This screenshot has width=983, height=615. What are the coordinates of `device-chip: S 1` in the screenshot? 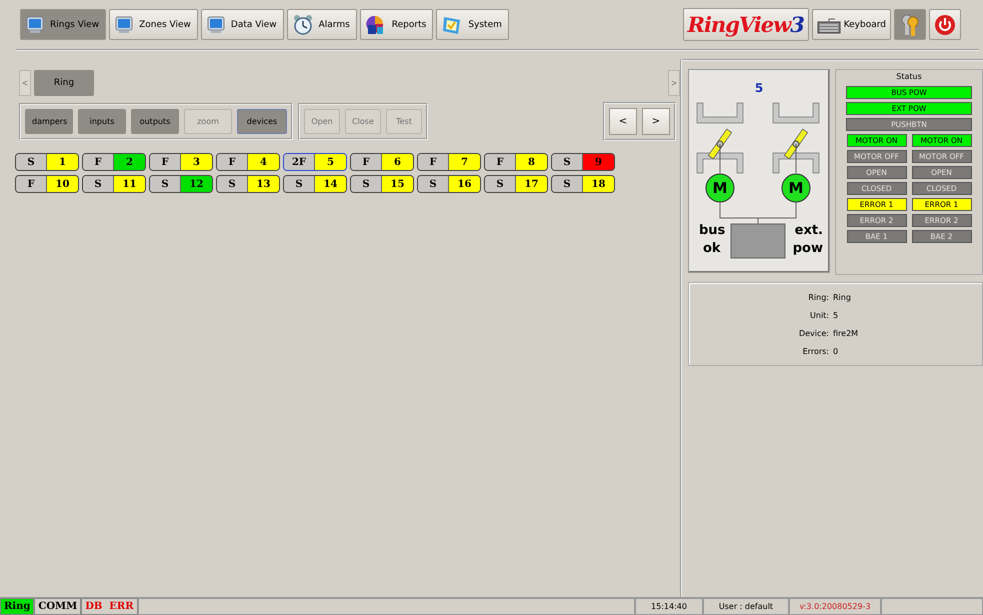 It's located at (47, 162).